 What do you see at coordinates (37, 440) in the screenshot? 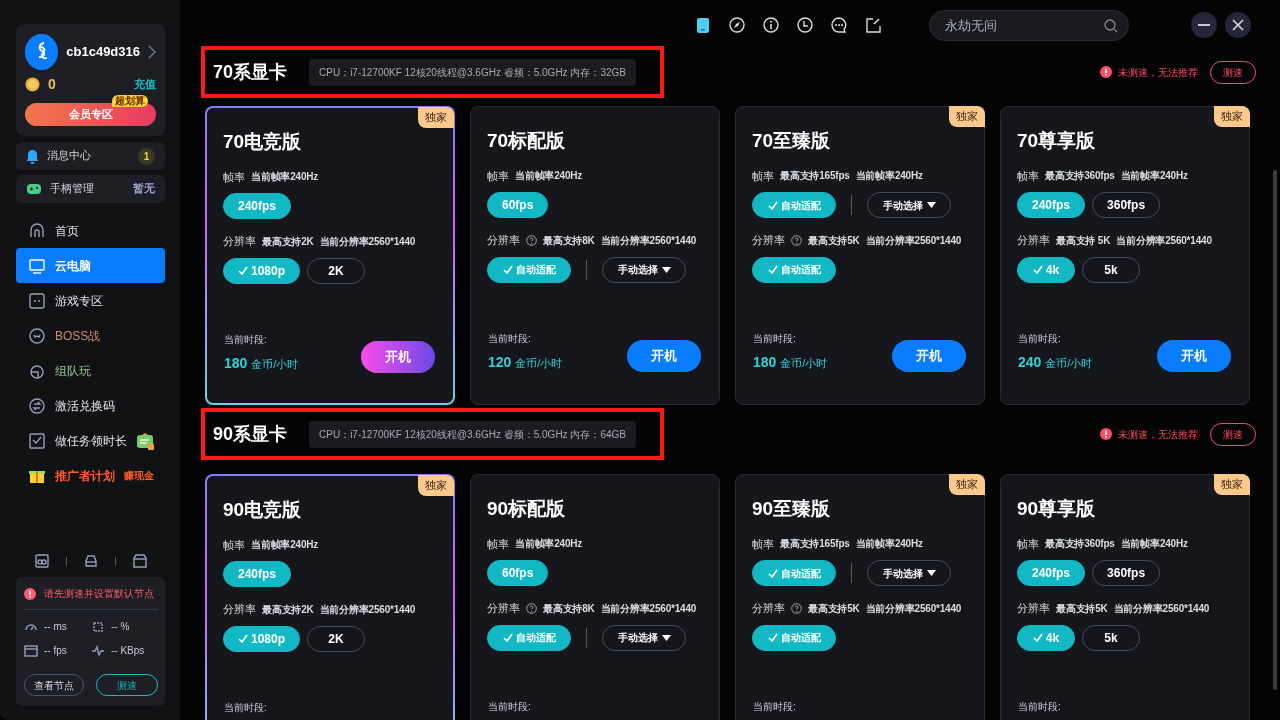
I see `checklist-icon` at bounding box center [37, 440].